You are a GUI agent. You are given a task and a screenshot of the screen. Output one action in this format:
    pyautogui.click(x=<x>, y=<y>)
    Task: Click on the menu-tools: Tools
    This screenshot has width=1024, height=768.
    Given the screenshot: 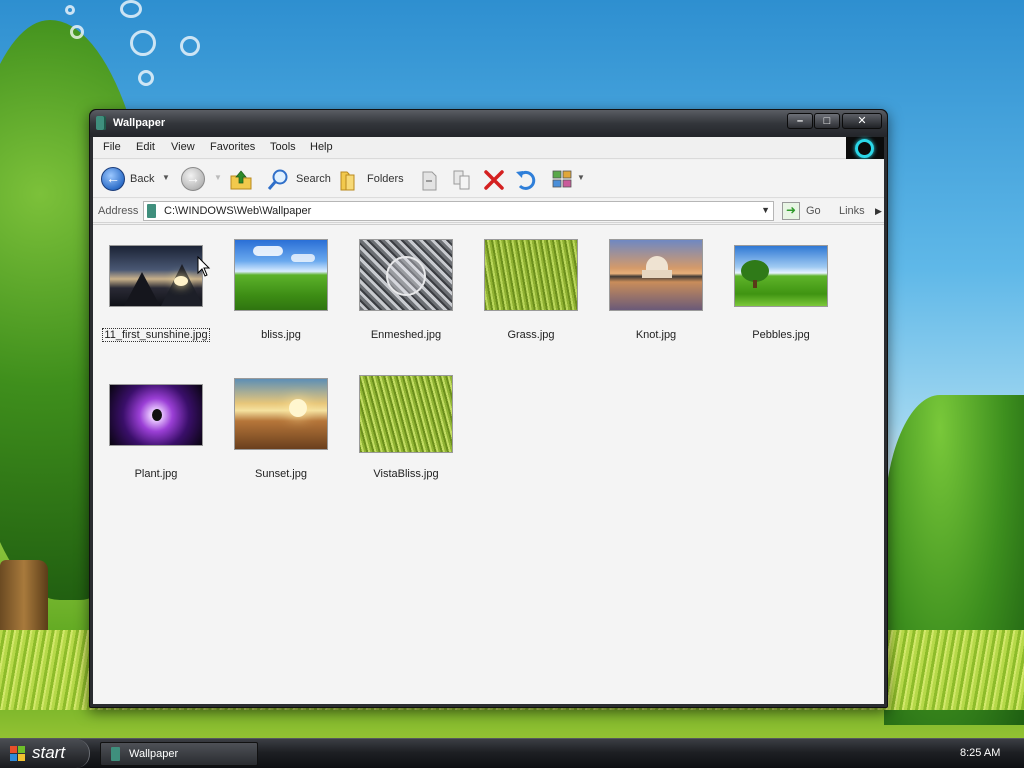 What is the action you would take?
    pyautogui.click(x=283, y=147)
    